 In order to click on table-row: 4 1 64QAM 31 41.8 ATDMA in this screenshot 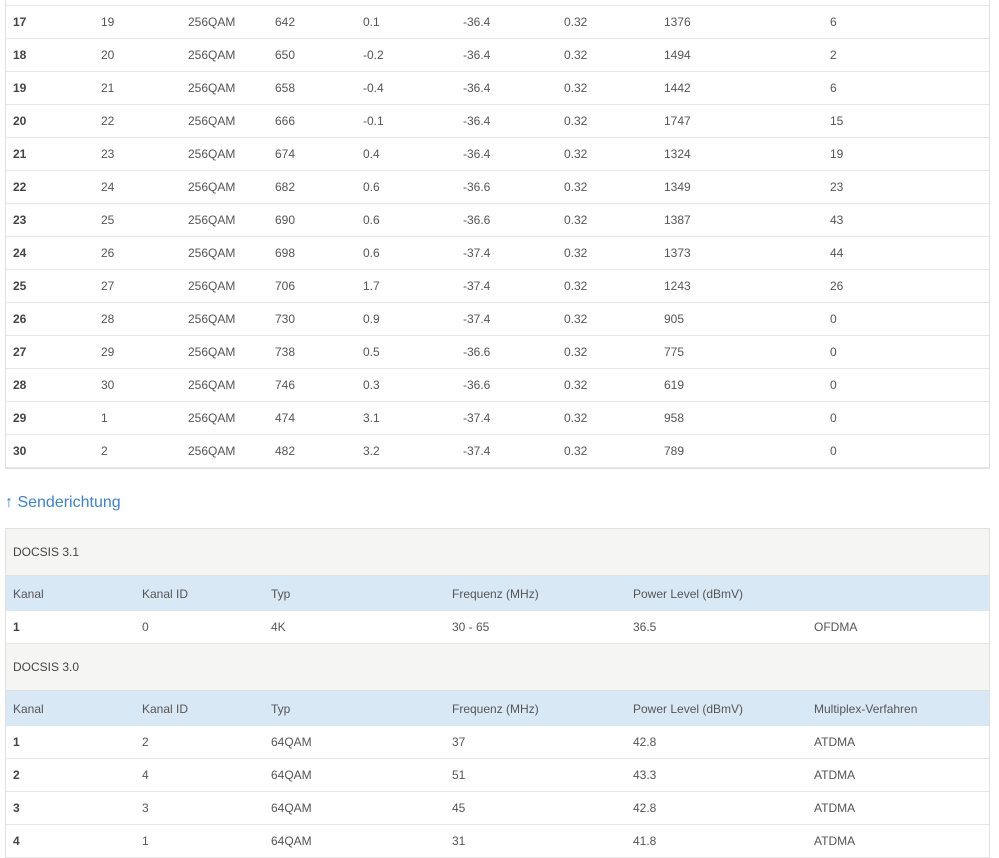, I will do `click(497, 841)`.